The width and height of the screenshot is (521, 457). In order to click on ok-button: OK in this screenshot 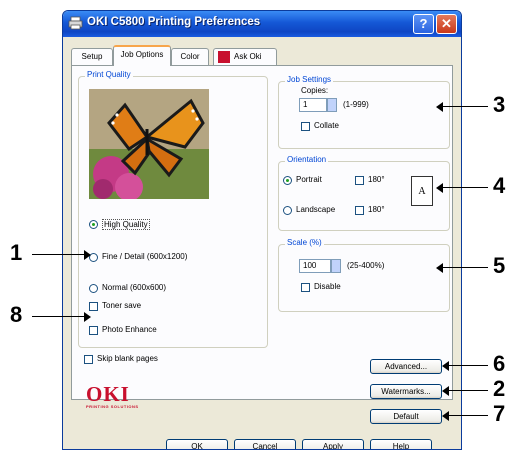, I will do `click(197, 444)`.